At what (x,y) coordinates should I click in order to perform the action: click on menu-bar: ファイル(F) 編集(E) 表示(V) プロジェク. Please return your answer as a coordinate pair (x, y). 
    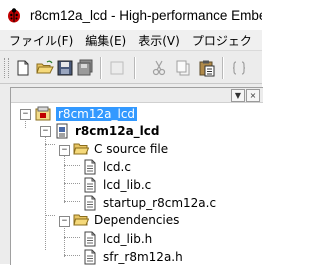
    Looking at the image, I should click on (131, 40).